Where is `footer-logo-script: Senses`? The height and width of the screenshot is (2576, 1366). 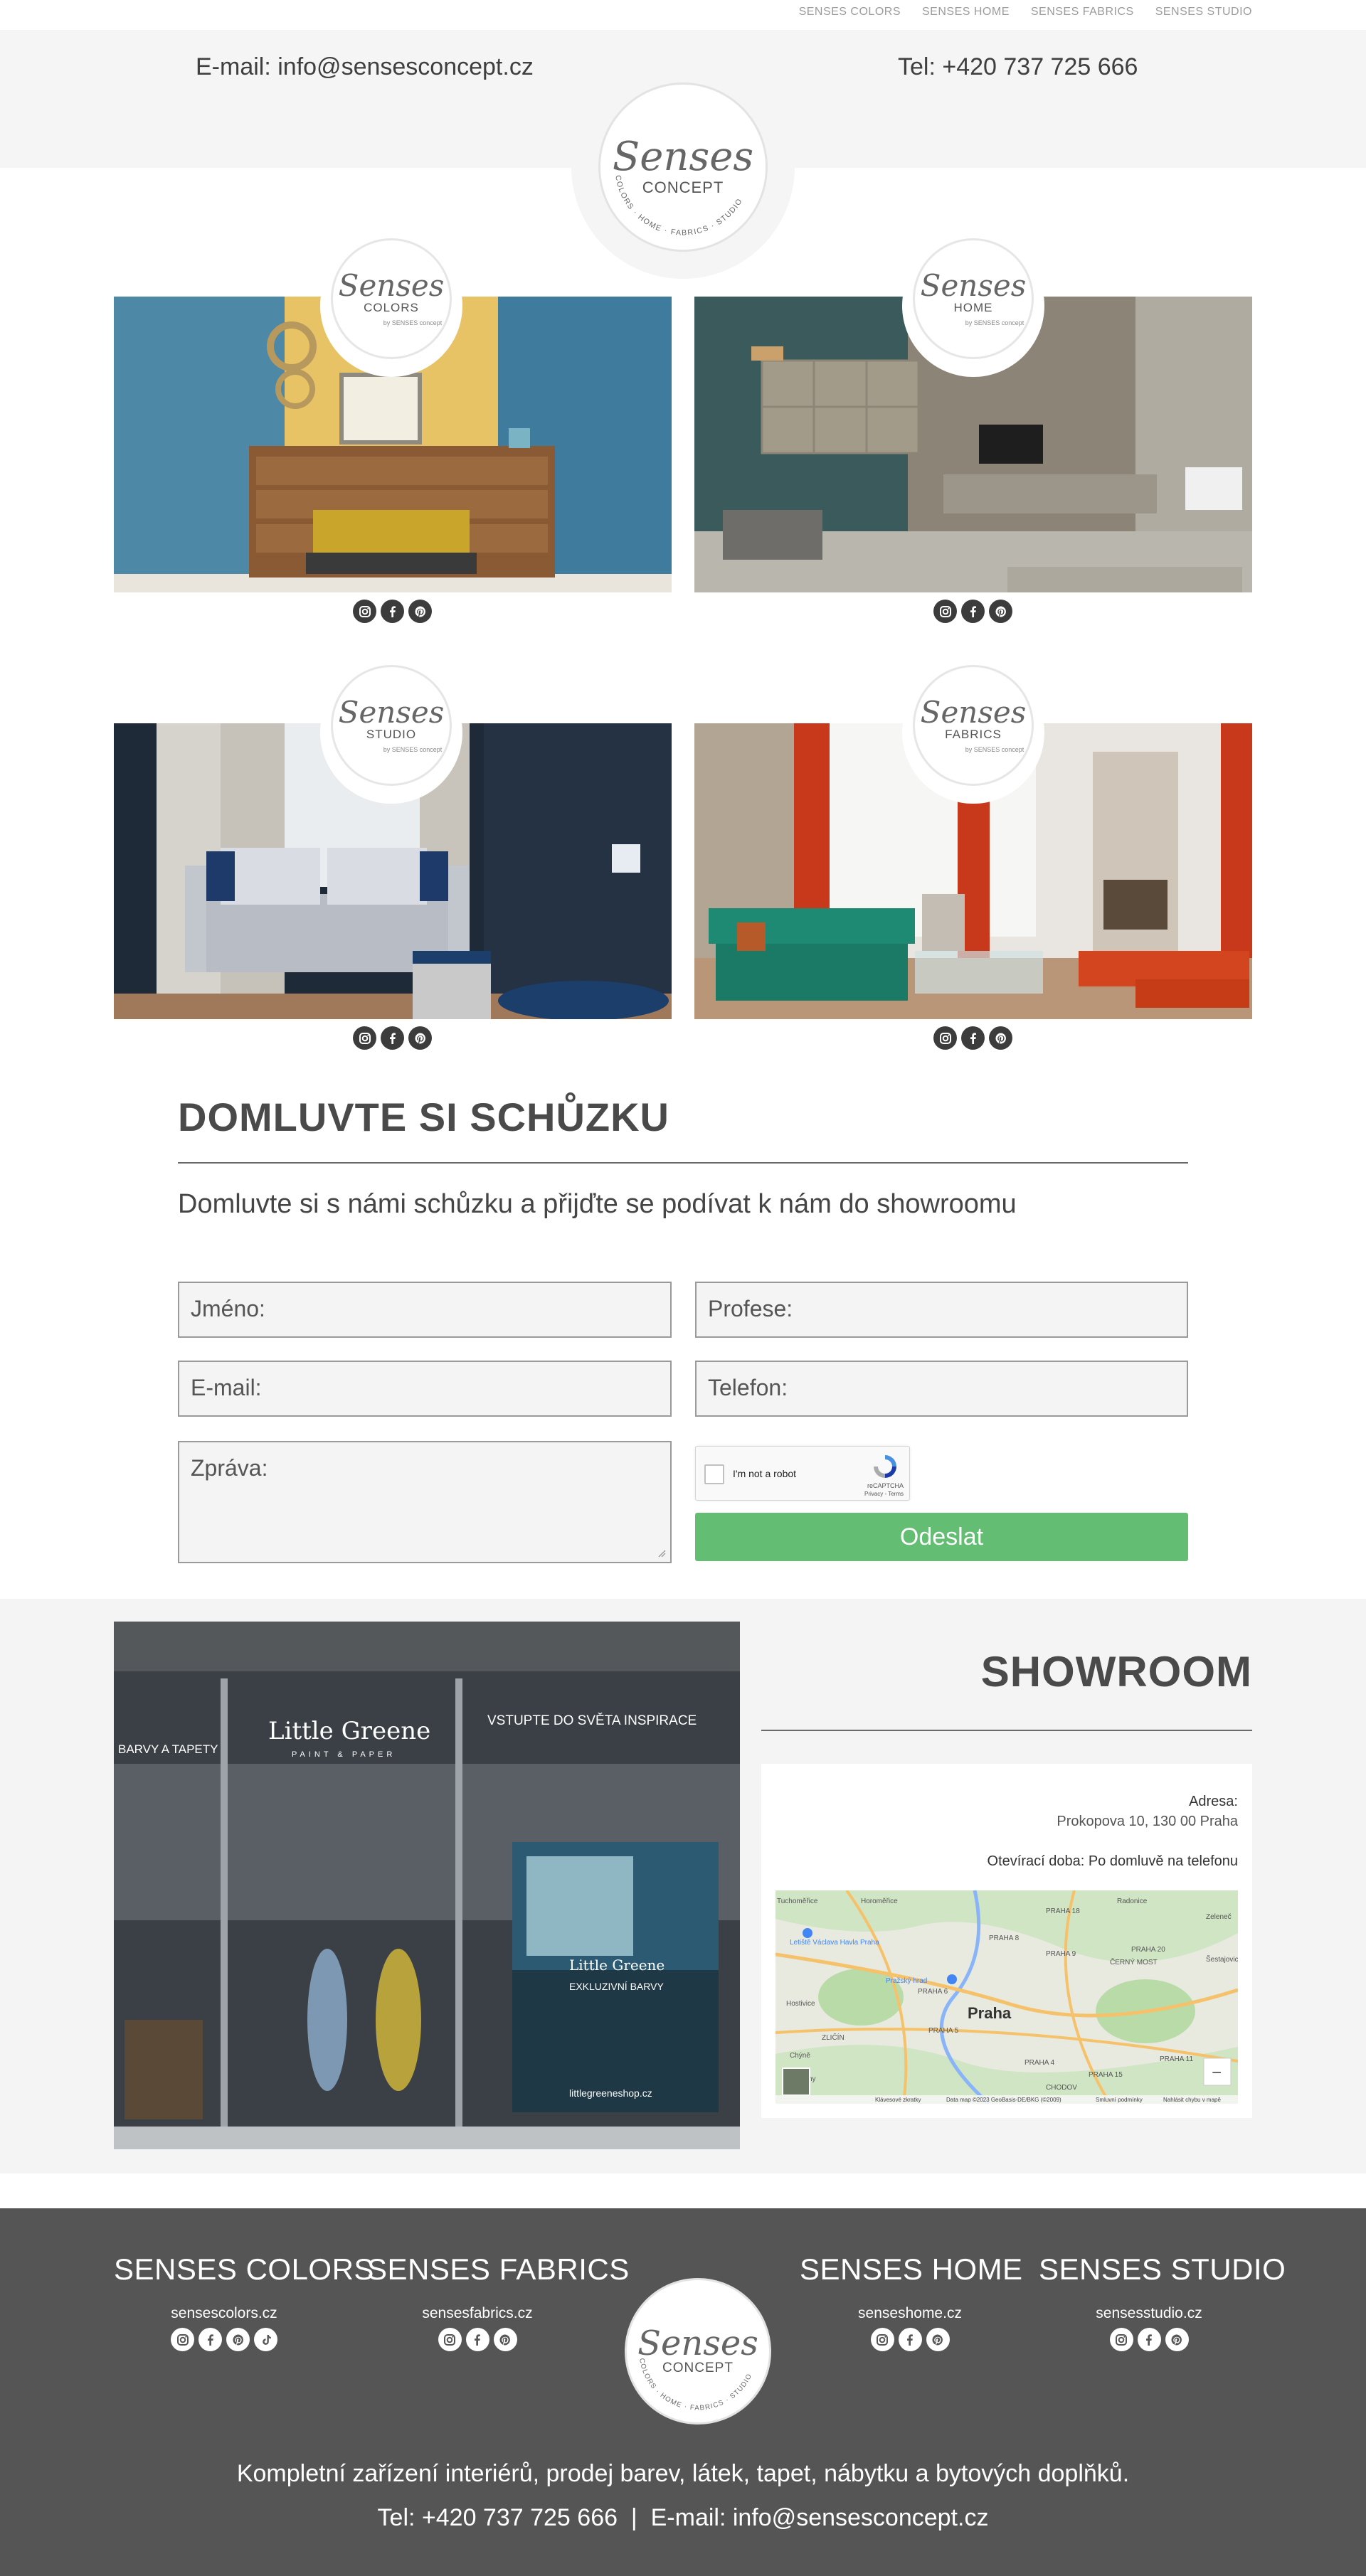 footer-logo-script: Senses is located at coordinates (697, 2343).